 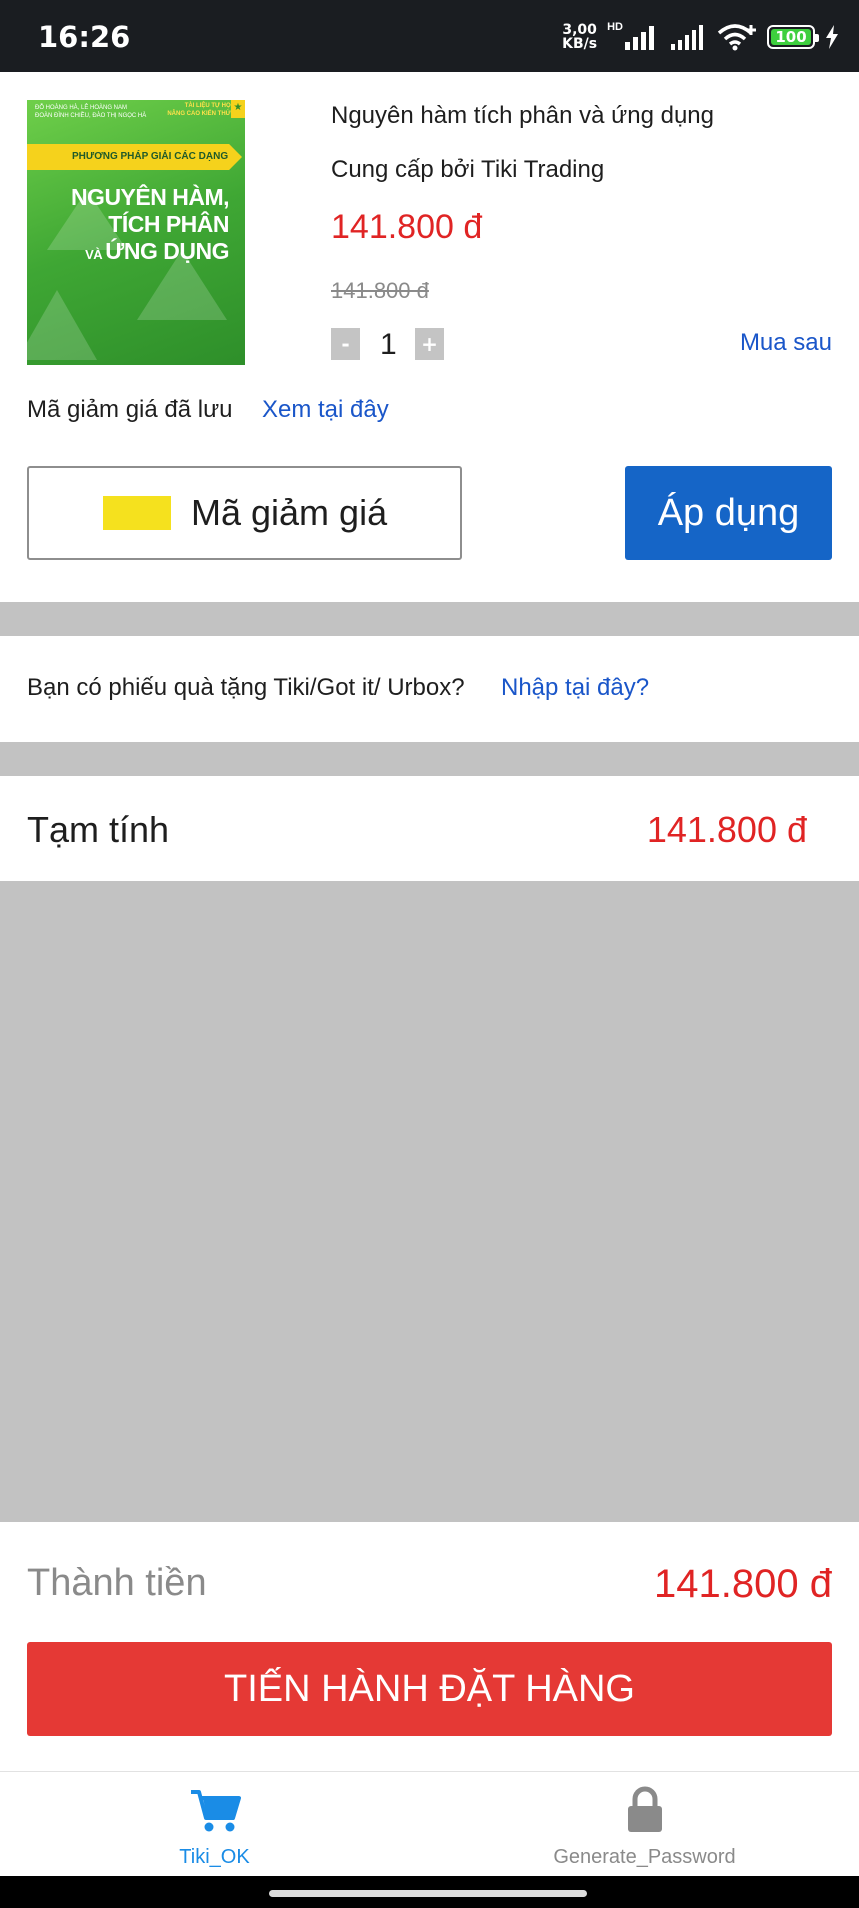 I want to click on status-time: 16:26, so click(x=84, y=37).